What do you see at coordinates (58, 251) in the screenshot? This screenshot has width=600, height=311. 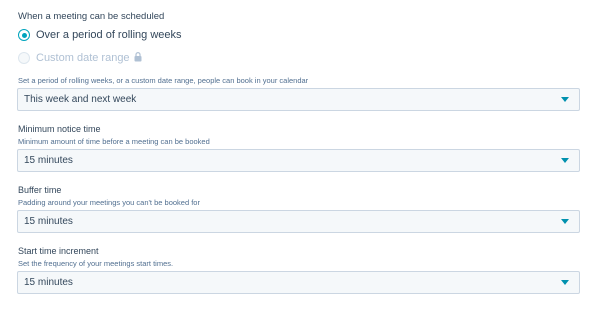 I see `start-time-increment-label: Start time increment` at bounding box center [58, 251].